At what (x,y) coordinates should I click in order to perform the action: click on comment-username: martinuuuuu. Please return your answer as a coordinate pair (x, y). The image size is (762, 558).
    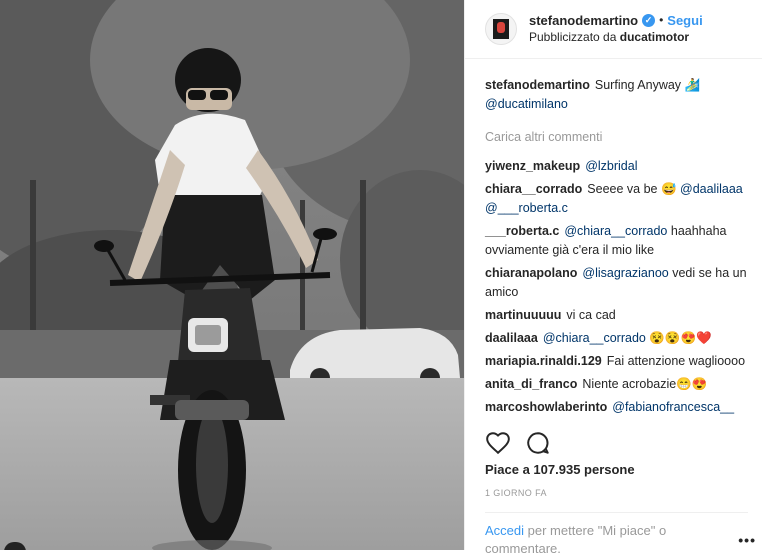
    Looking at the image, I should click on (523, 315).